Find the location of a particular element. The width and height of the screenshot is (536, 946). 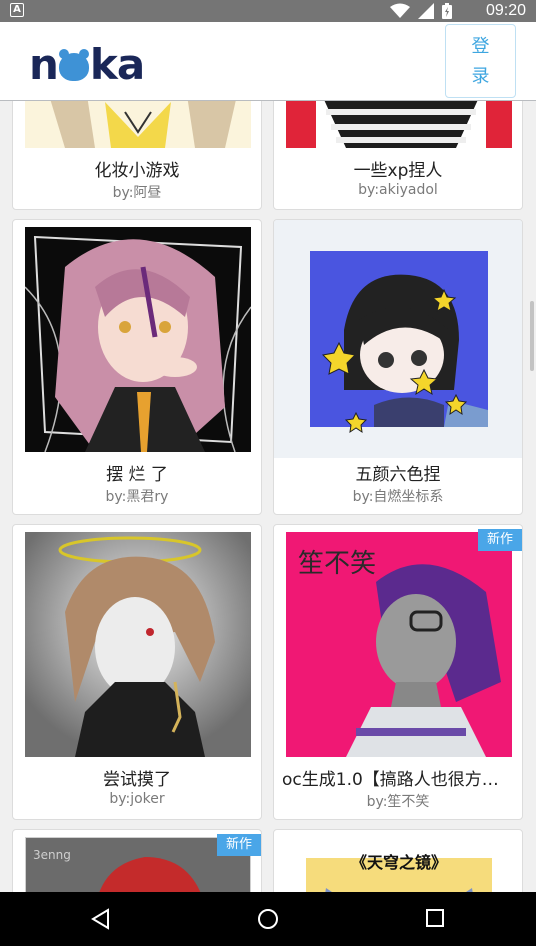

work-author: by:joker is located at coordinates (137, 799).